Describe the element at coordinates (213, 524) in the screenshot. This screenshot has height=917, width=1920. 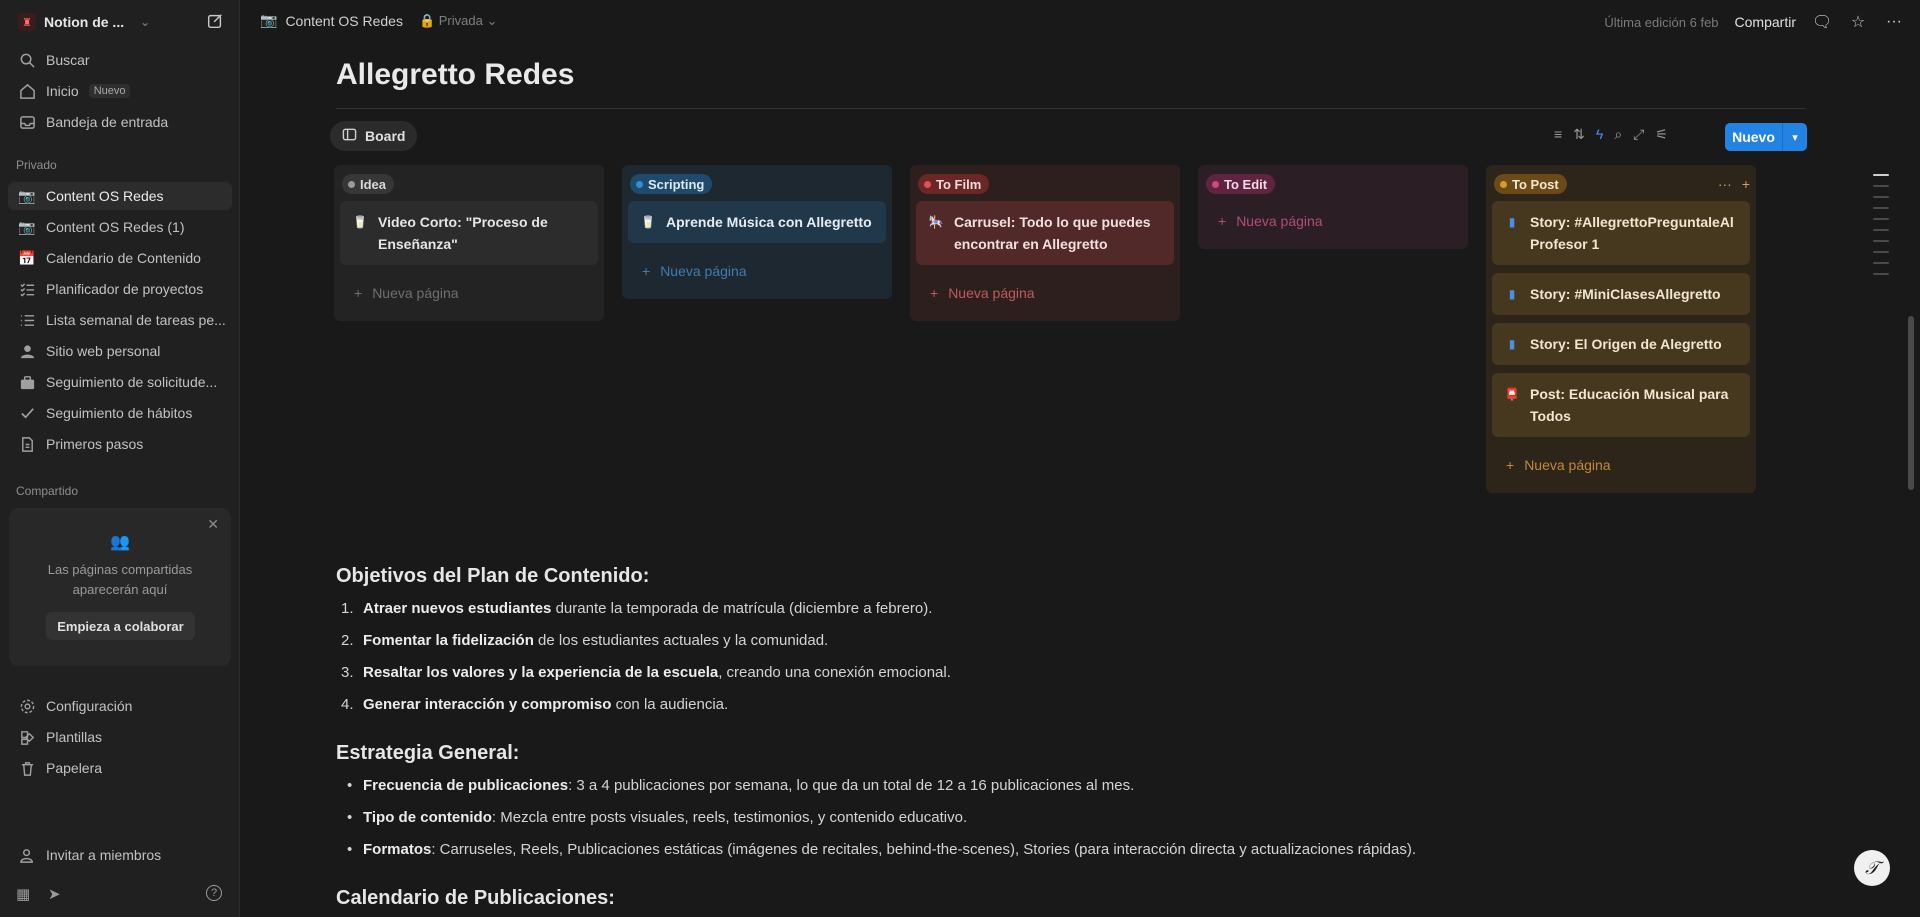
I see `close-icon: ✕` at that location.